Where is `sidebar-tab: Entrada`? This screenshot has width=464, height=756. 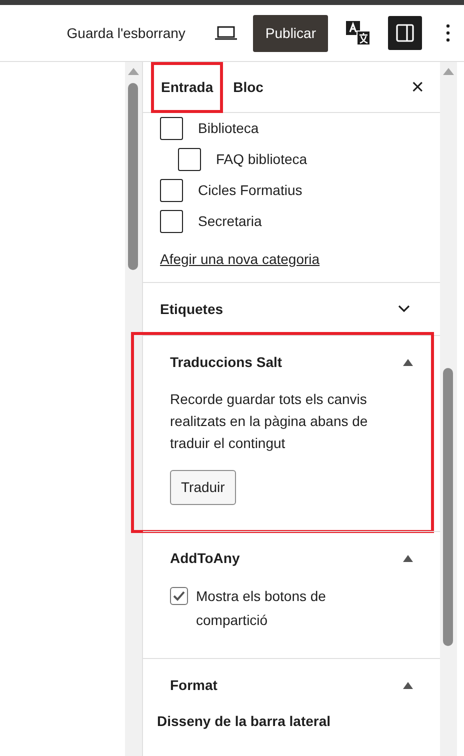
sidebar-tab: Entrada is located at coordinates (187, 87).